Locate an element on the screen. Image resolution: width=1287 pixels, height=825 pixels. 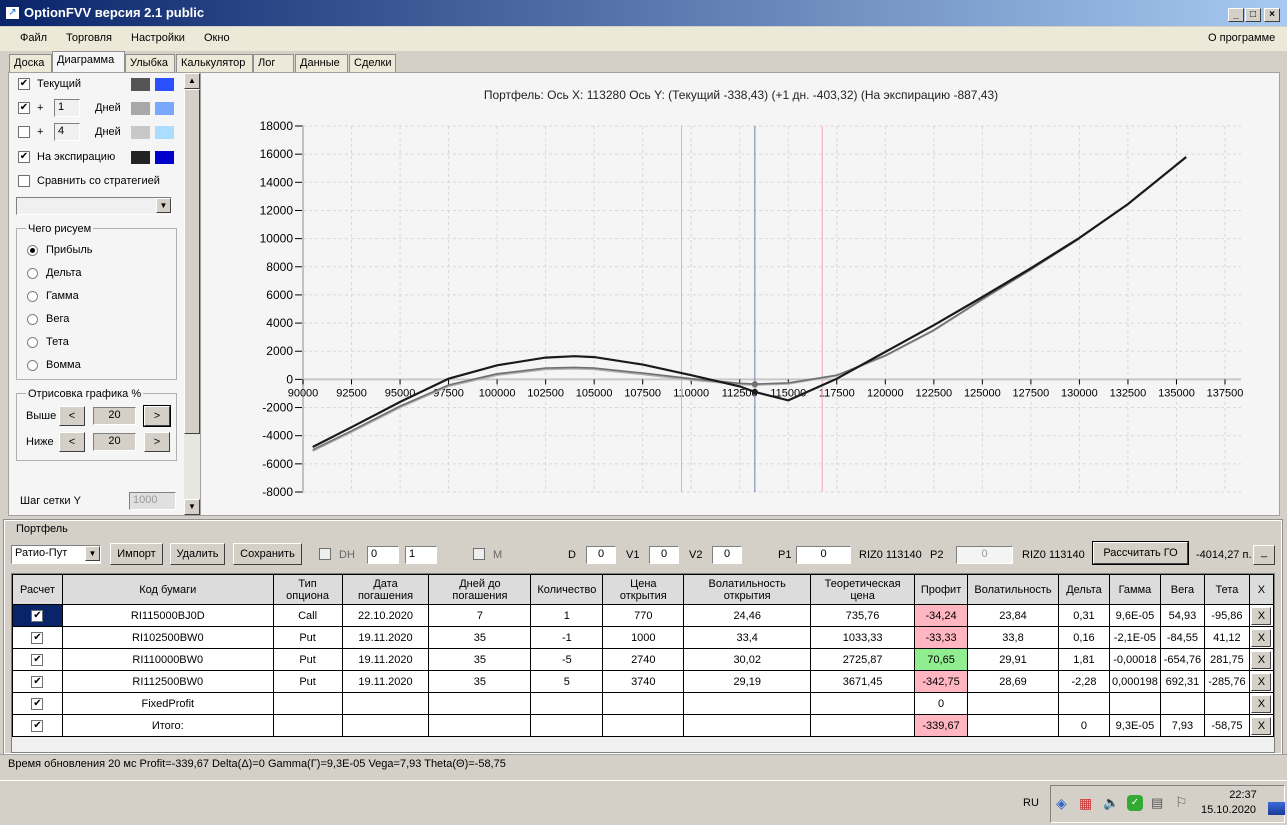
column-header: Код бумаги is located at coordinates (167, 589).